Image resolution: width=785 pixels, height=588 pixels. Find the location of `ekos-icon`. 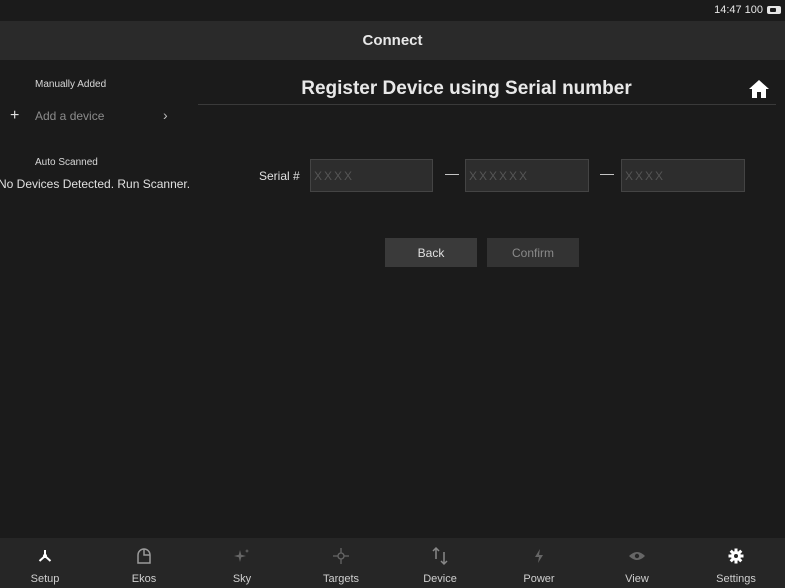

ekos-icon is located at coordinates (144, 556).